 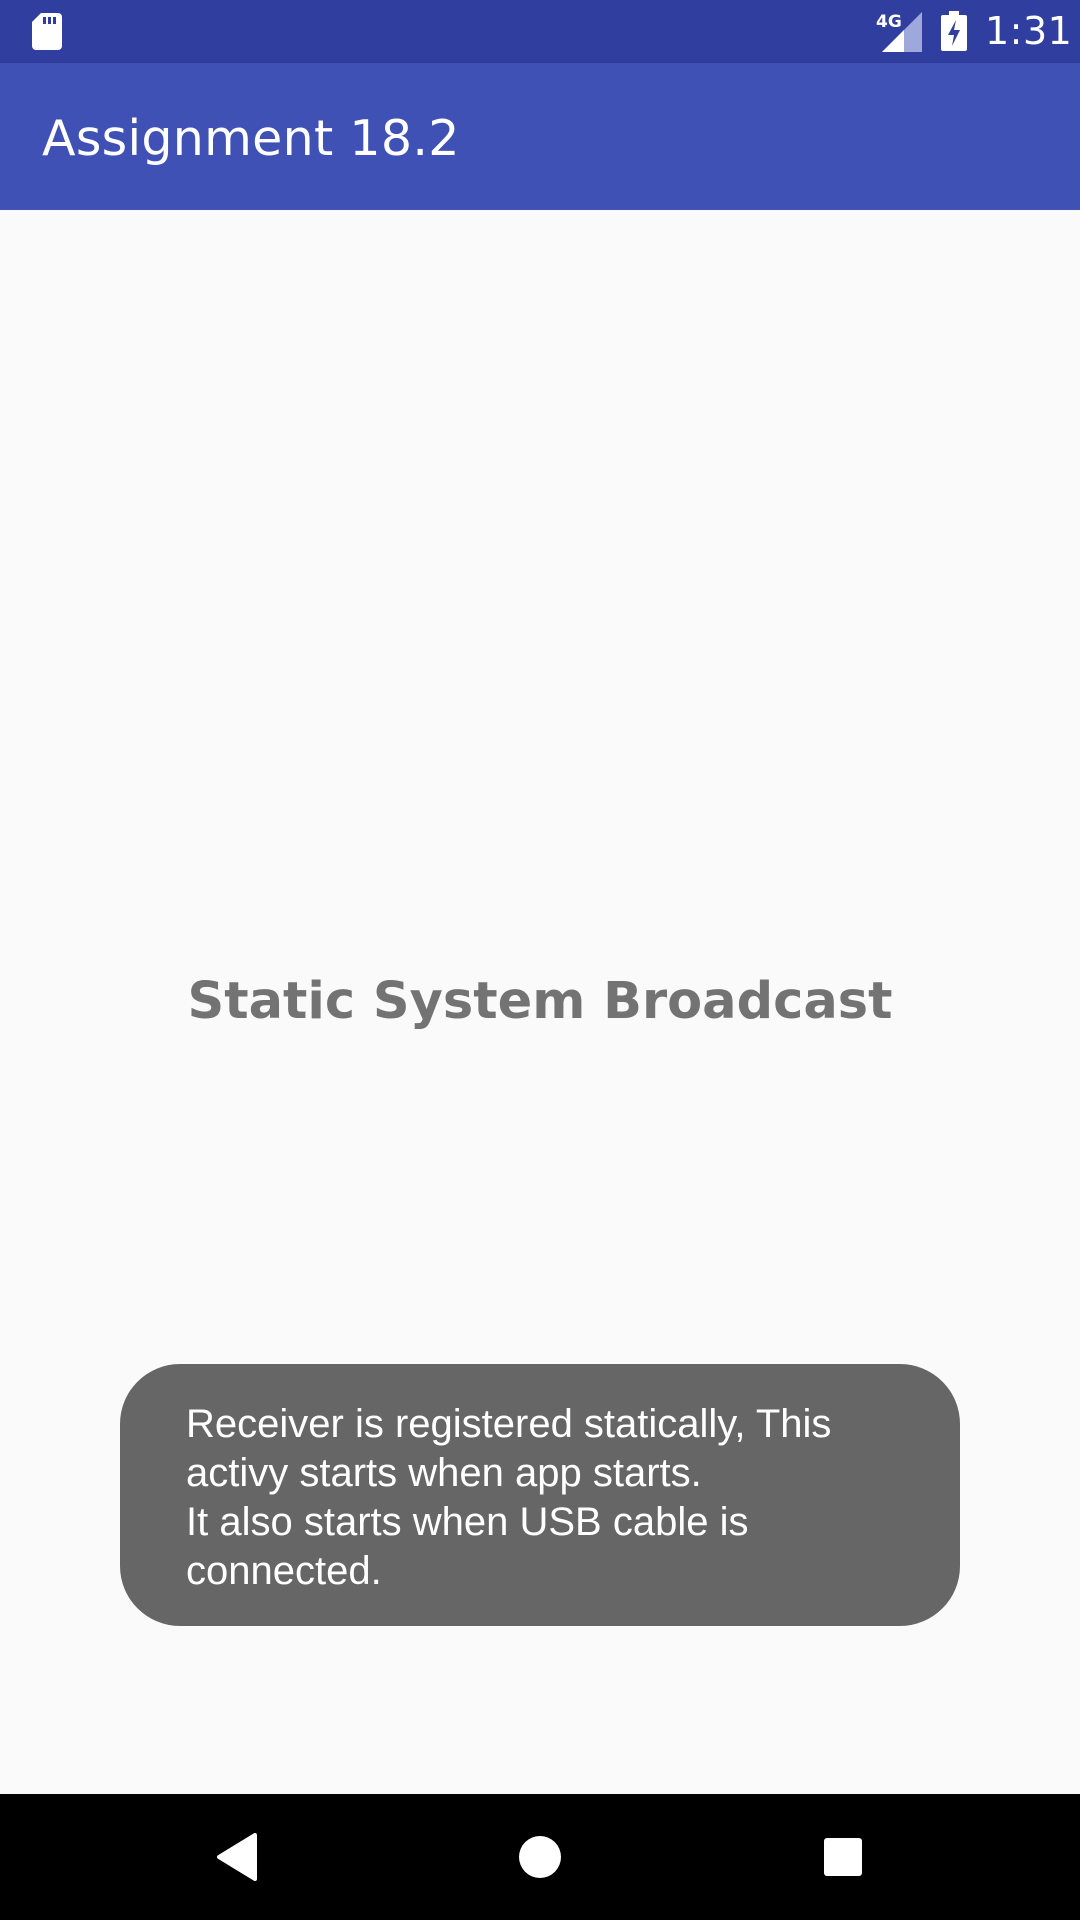 I want to click on back-button, so click(x=237, y=1857).